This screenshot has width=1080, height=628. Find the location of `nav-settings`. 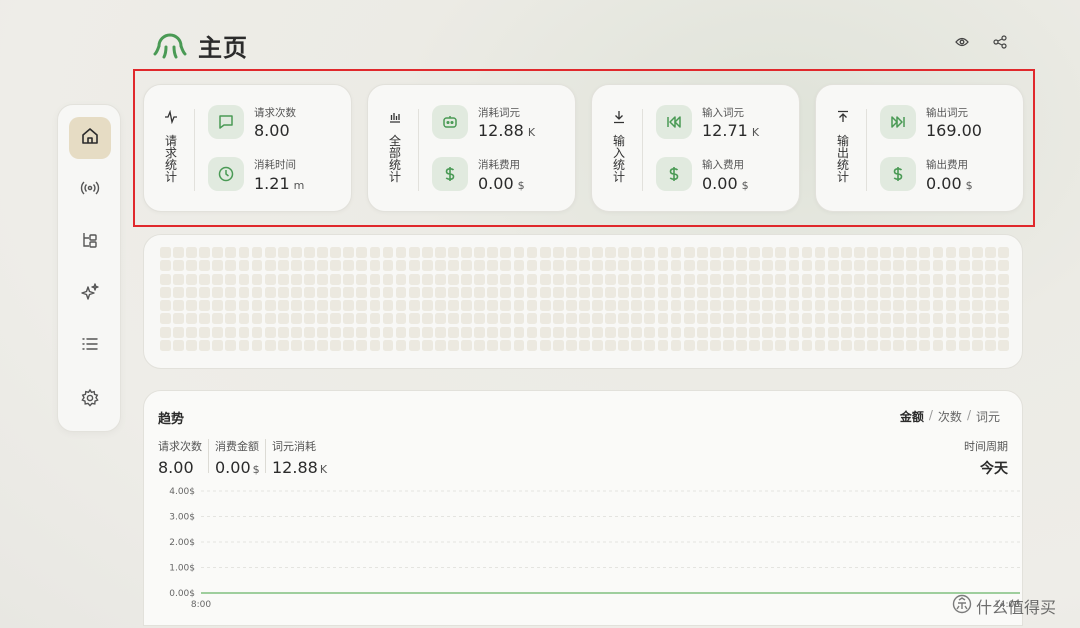

nav-settings is located at coordinates (90, 400).